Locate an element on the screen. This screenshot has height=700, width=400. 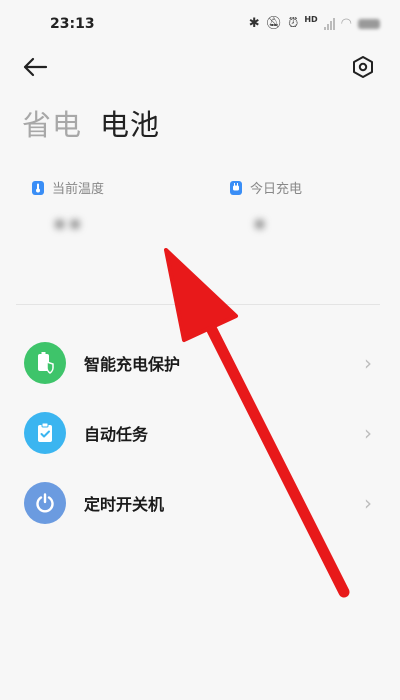
back-button is located at coordinates (35, 67).